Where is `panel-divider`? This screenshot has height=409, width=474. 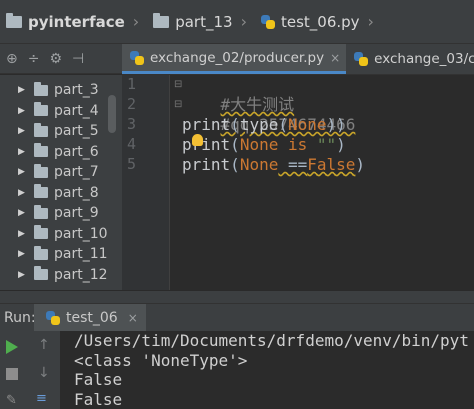 panel-divider is located at coordinates (237, 297).